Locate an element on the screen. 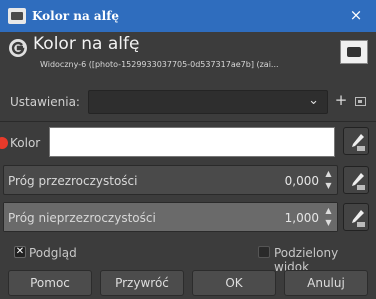  reset-button: Przywróć is located at coordinates (142, 283).